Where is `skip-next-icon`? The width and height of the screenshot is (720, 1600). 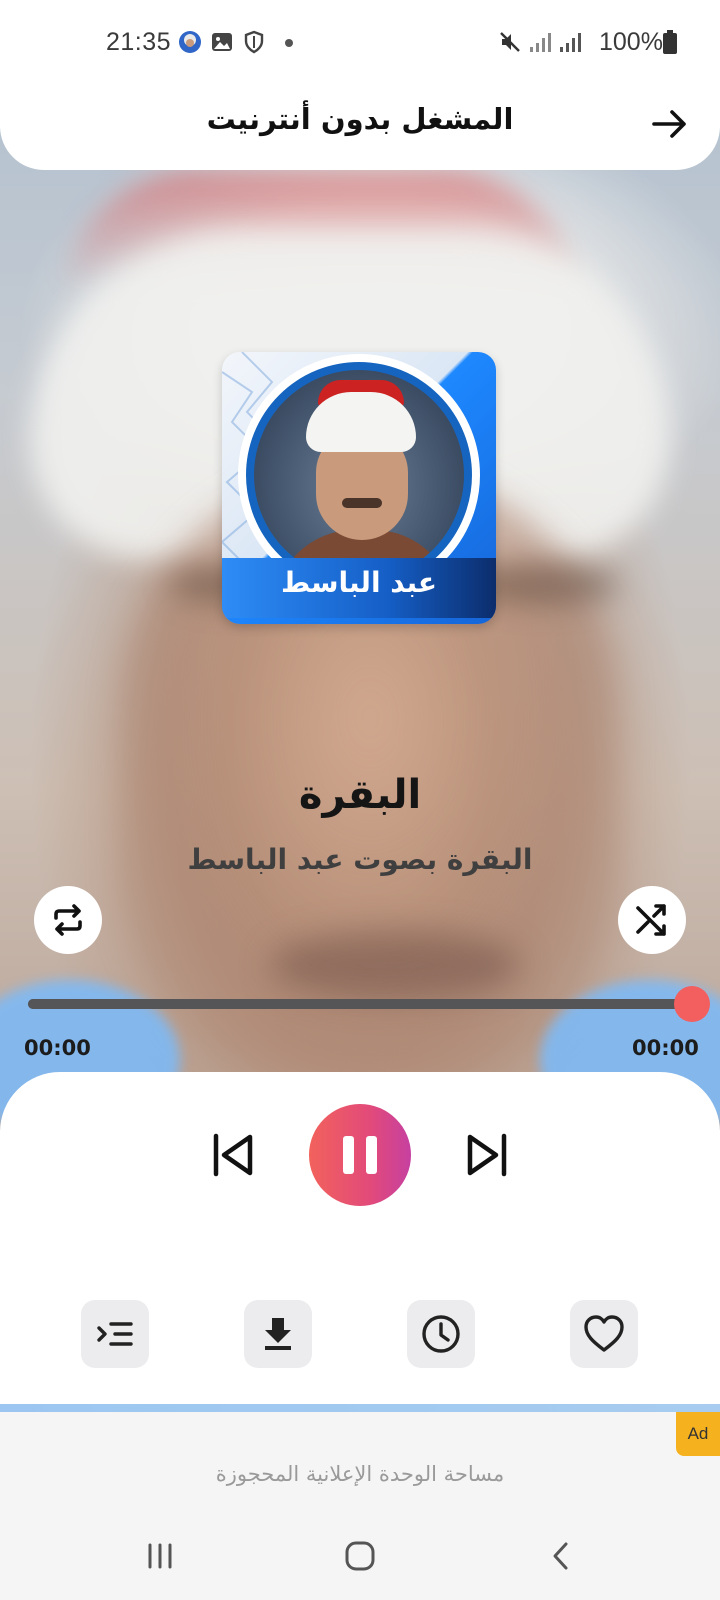 skip-next-icon is located at coordinates (487, 1155).